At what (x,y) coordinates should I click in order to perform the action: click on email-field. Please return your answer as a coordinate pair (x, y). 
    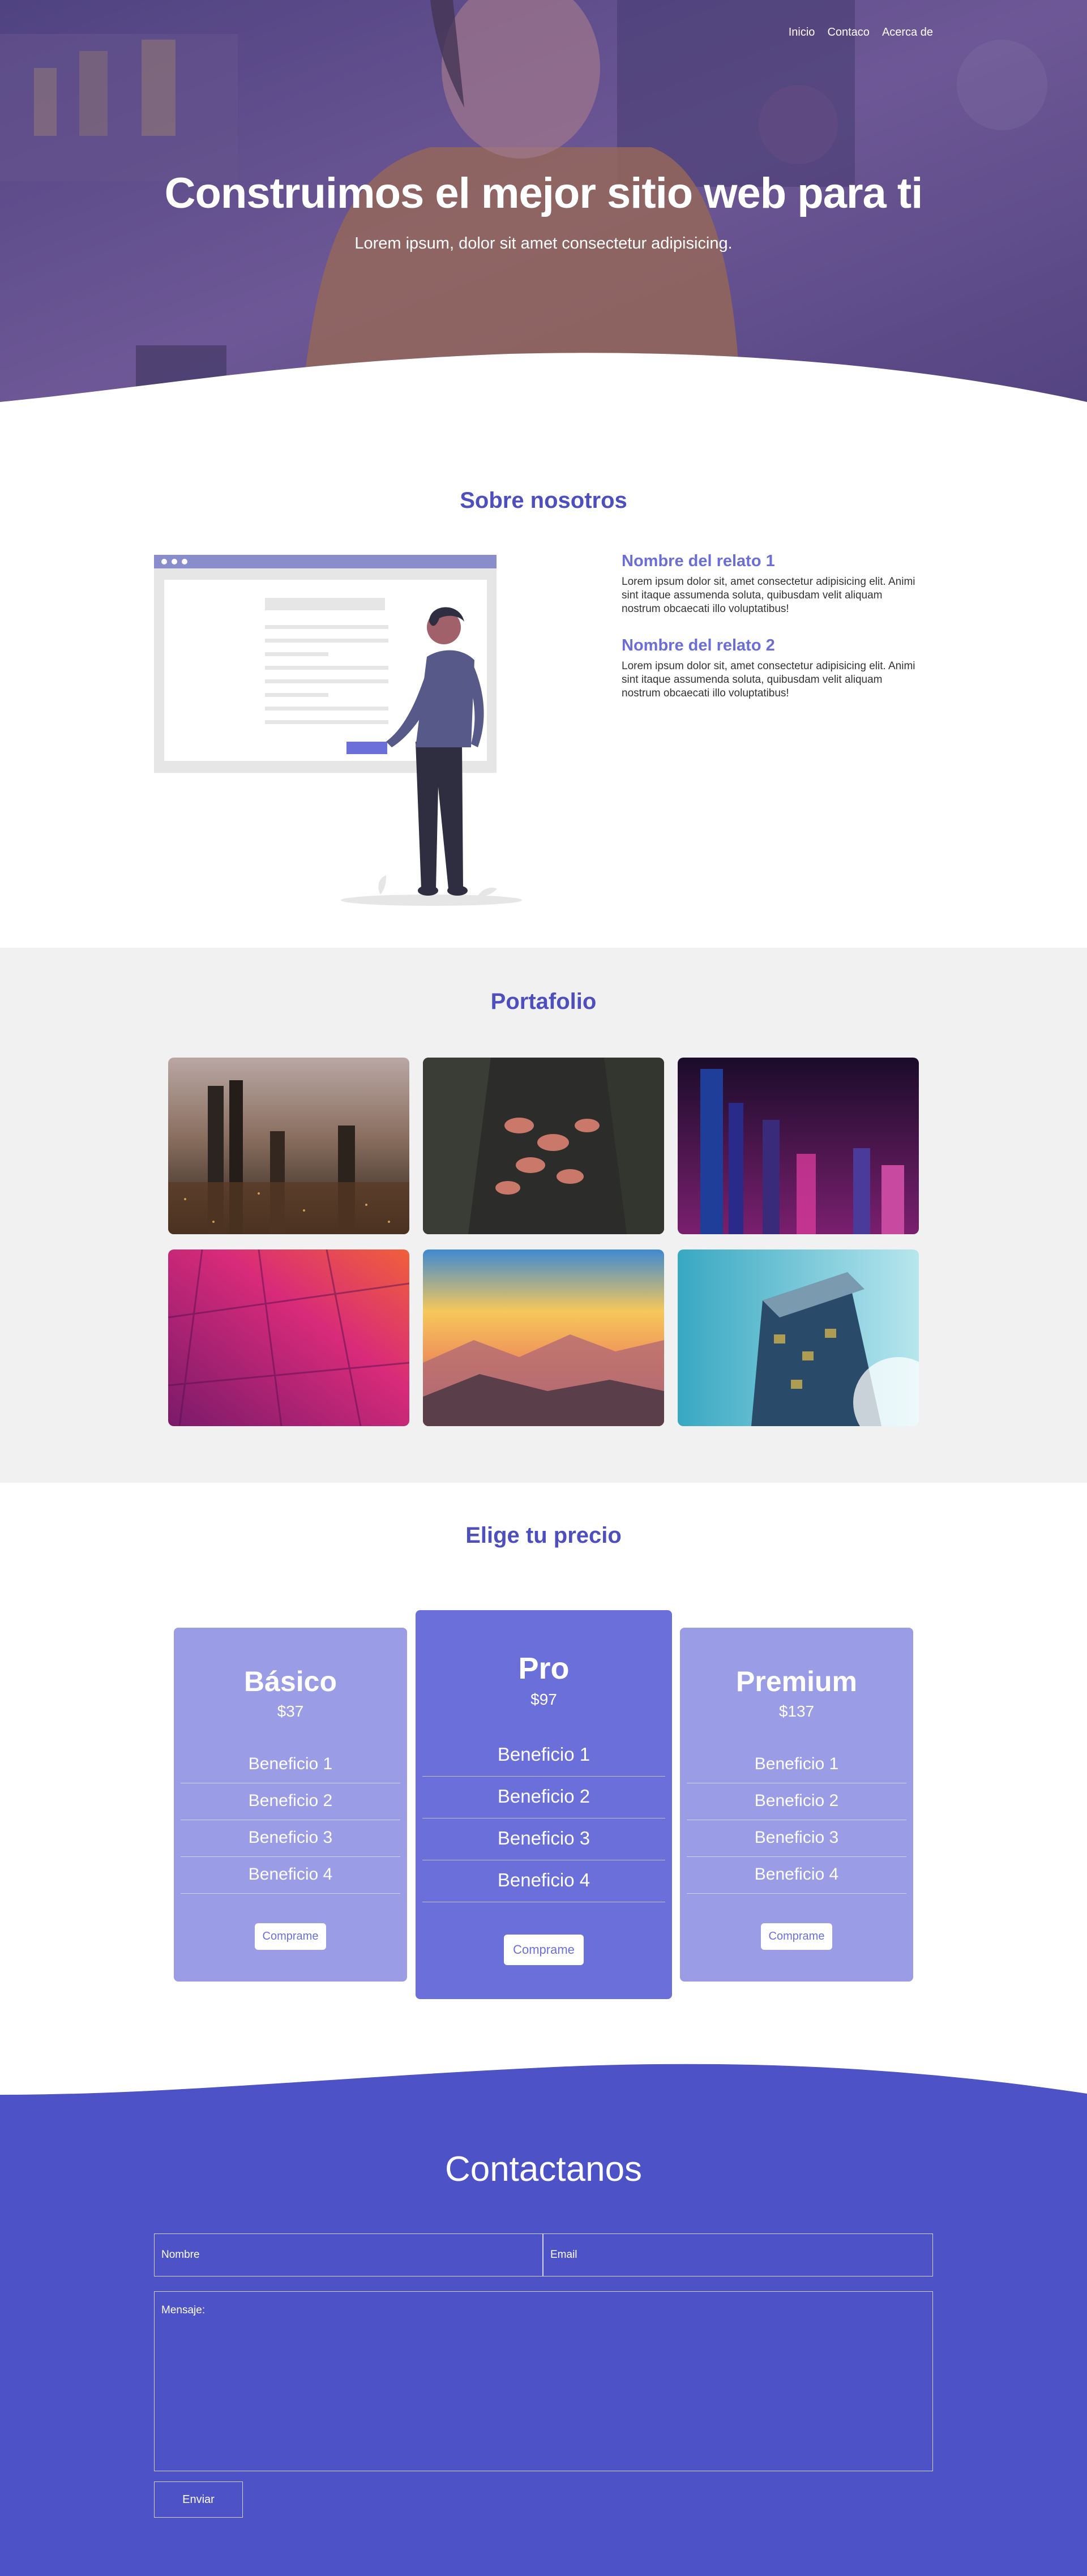
    Looking at the image, I should click on (738, 2255).